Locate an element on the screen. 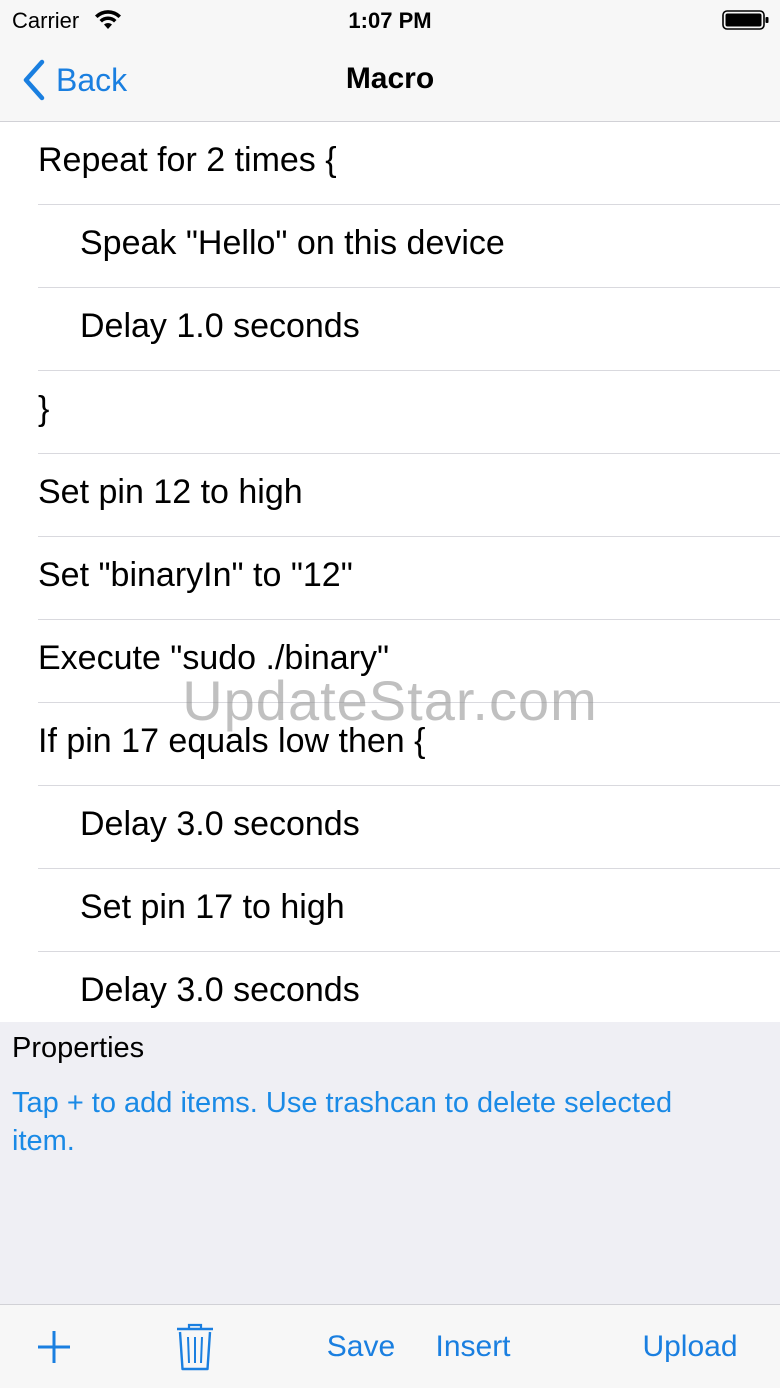 The width and height of the screenshot is (780, 1388). status-bar: Carrier 1:07 PM is located at coordinates (390, 20).